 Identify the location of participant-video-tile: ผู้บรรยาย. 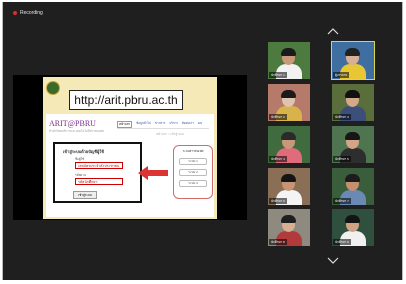
(353, 60).